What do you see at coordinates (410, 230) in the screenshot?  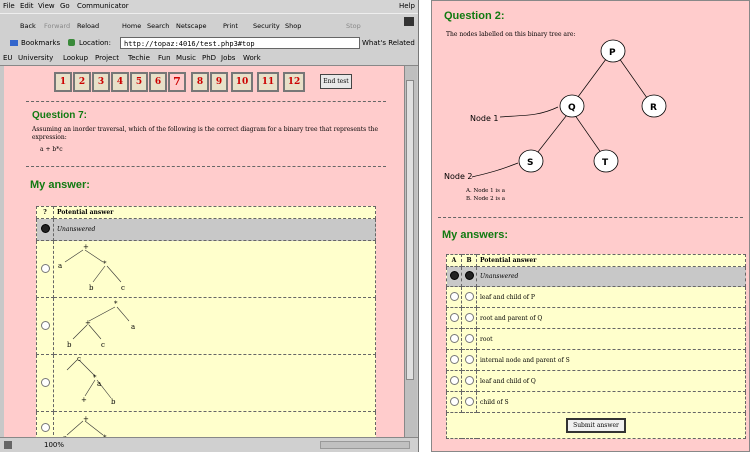 I see `scrollbar-thumb` at bounding box center [410, 230].